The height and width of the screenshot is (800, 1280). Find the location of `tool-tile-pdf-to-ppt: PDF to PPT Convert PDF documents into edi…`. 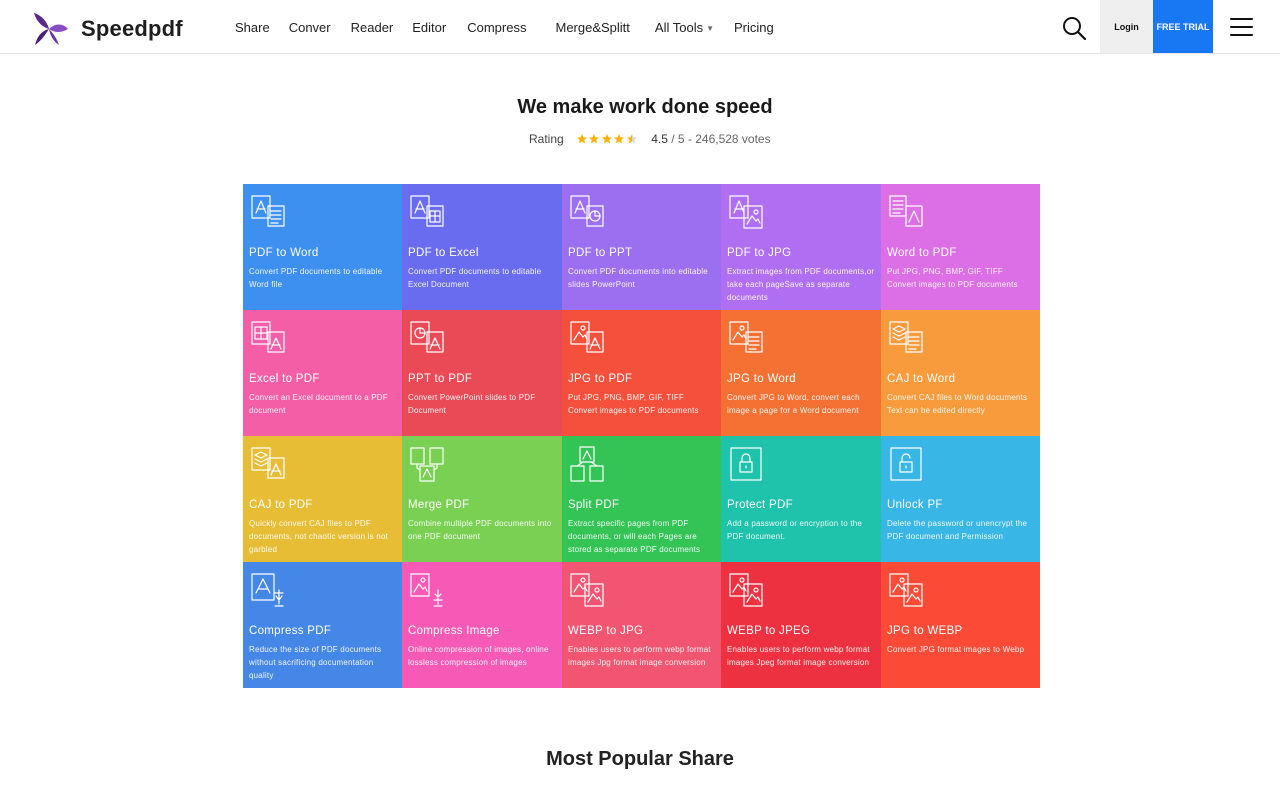

tool-tile-pdf-to-ppt: PDF to PPT Convert PDF documents into edi… is located at coordinates (641, 247).